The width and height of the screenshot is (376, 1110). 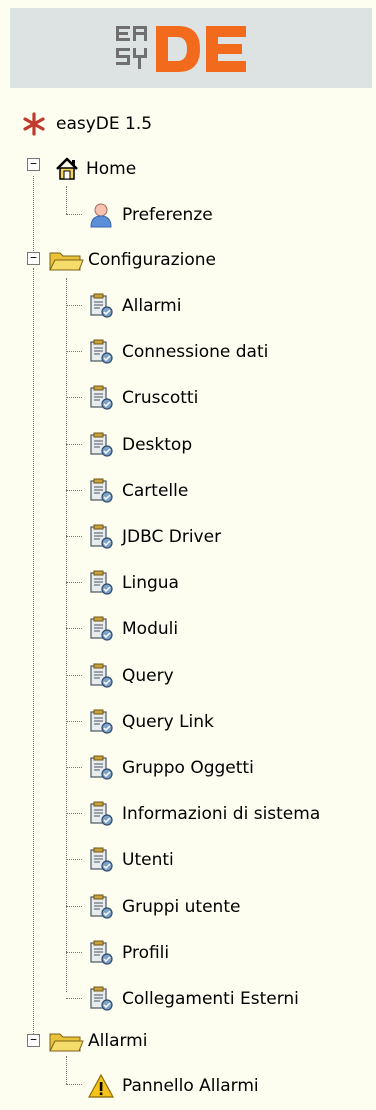 What do you see at coordinates (190, 1086) in the screenshot?
I see `tree-leaf-label: Pannello Allarmi` at bounding box center [190, 1086].